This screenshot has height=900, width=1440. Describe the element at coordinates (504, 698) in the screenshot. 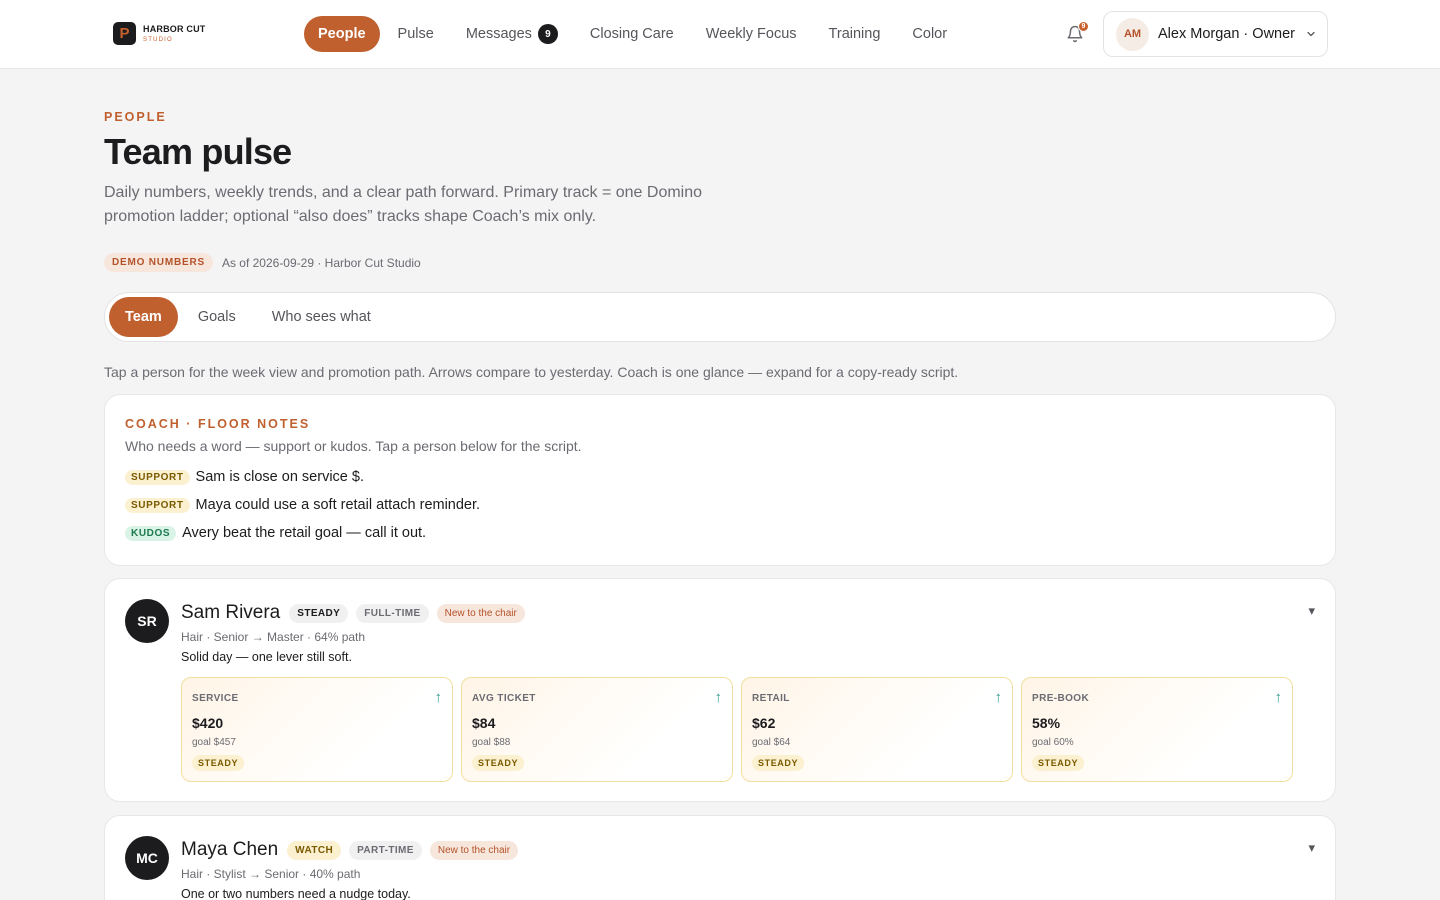

I see `metric-label: AVG TICKET` at that location.